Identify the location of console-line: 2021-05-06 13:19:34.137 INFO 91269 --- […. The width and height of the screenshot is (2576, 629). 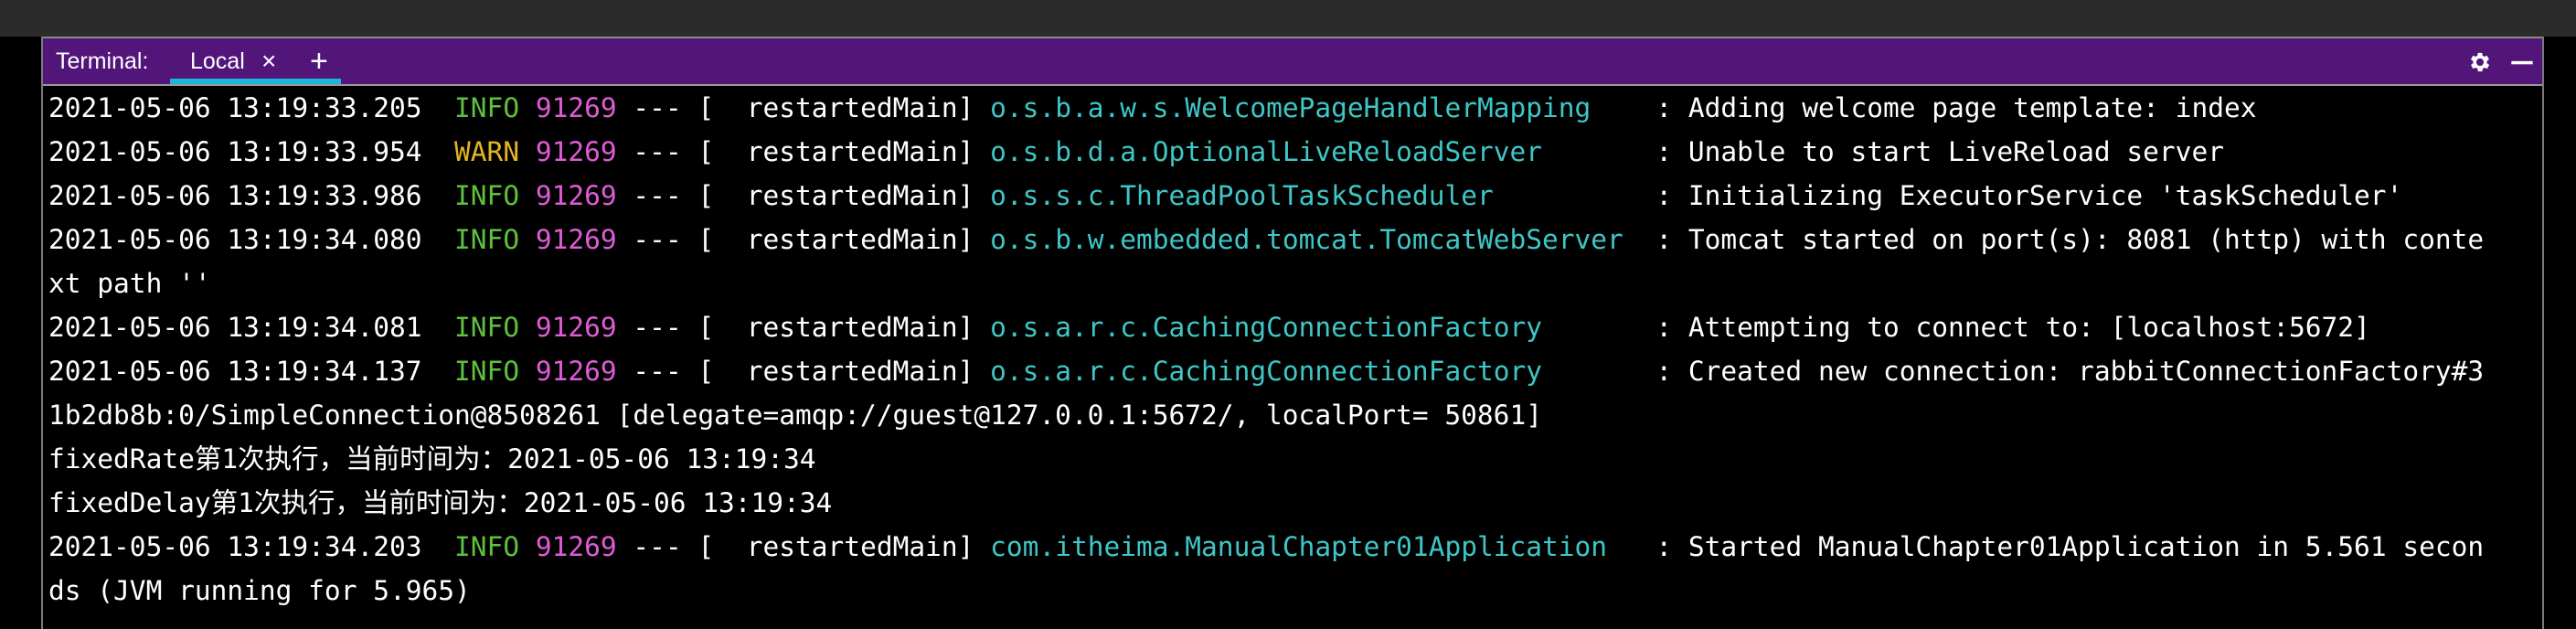
(1292, 371).